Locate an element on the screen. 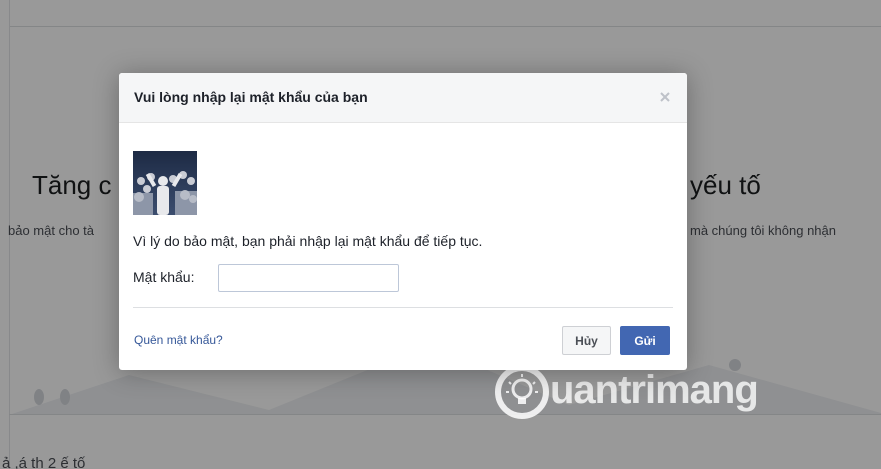 The height and width of the screenshot is (469, 881). send-button: Gửi is located at coordinates (645, 340).